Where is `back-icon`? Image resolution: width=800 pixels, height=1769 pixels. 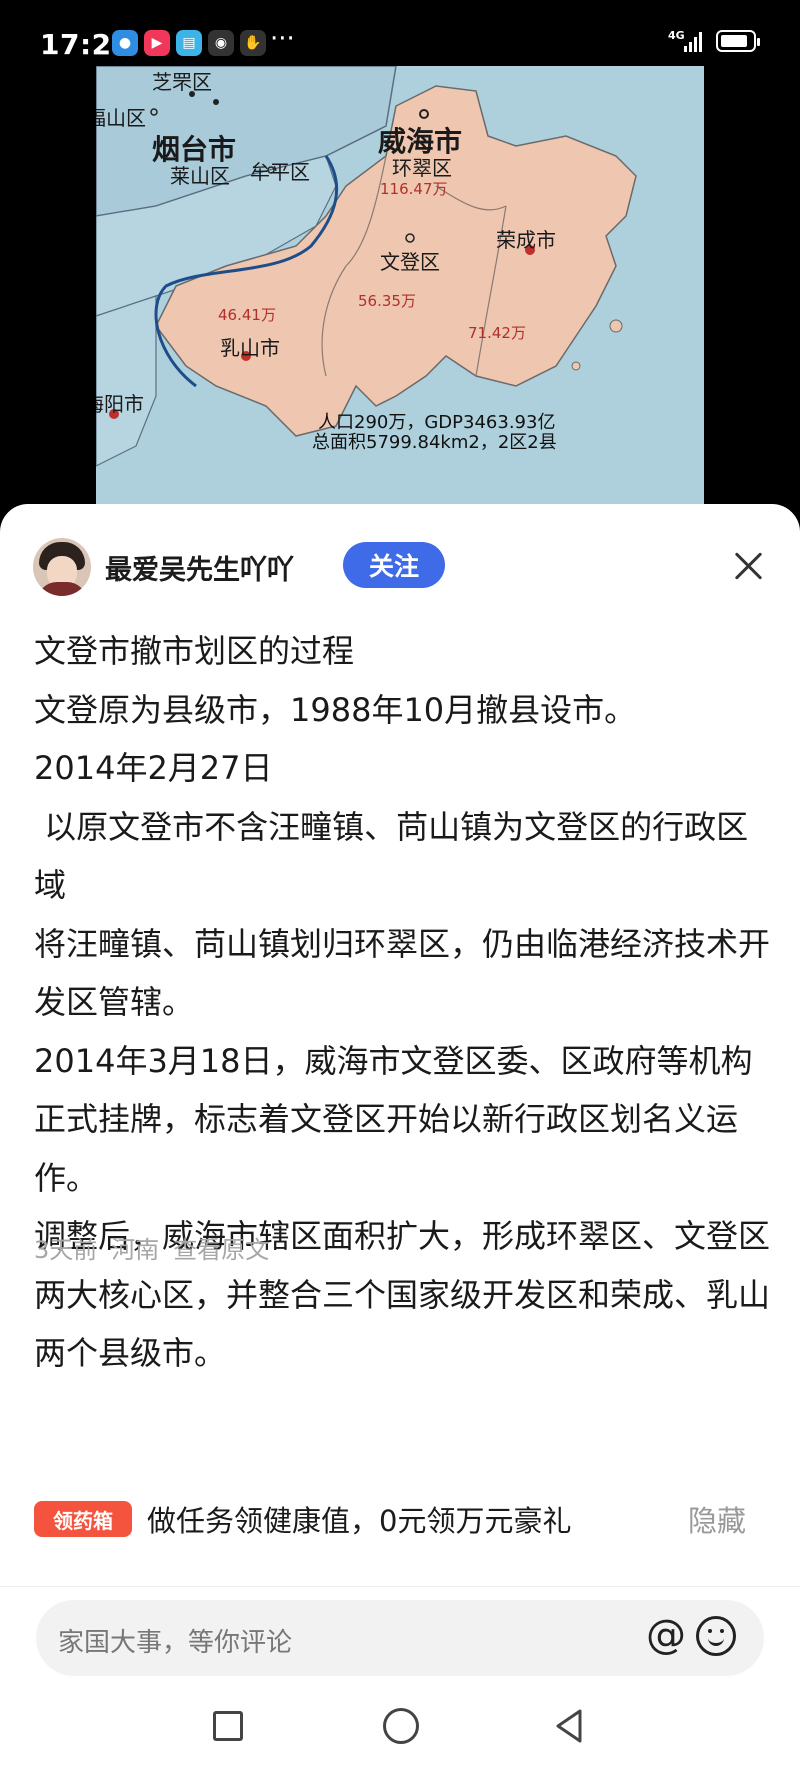
back-icon is located at coordinates (569, 1726).